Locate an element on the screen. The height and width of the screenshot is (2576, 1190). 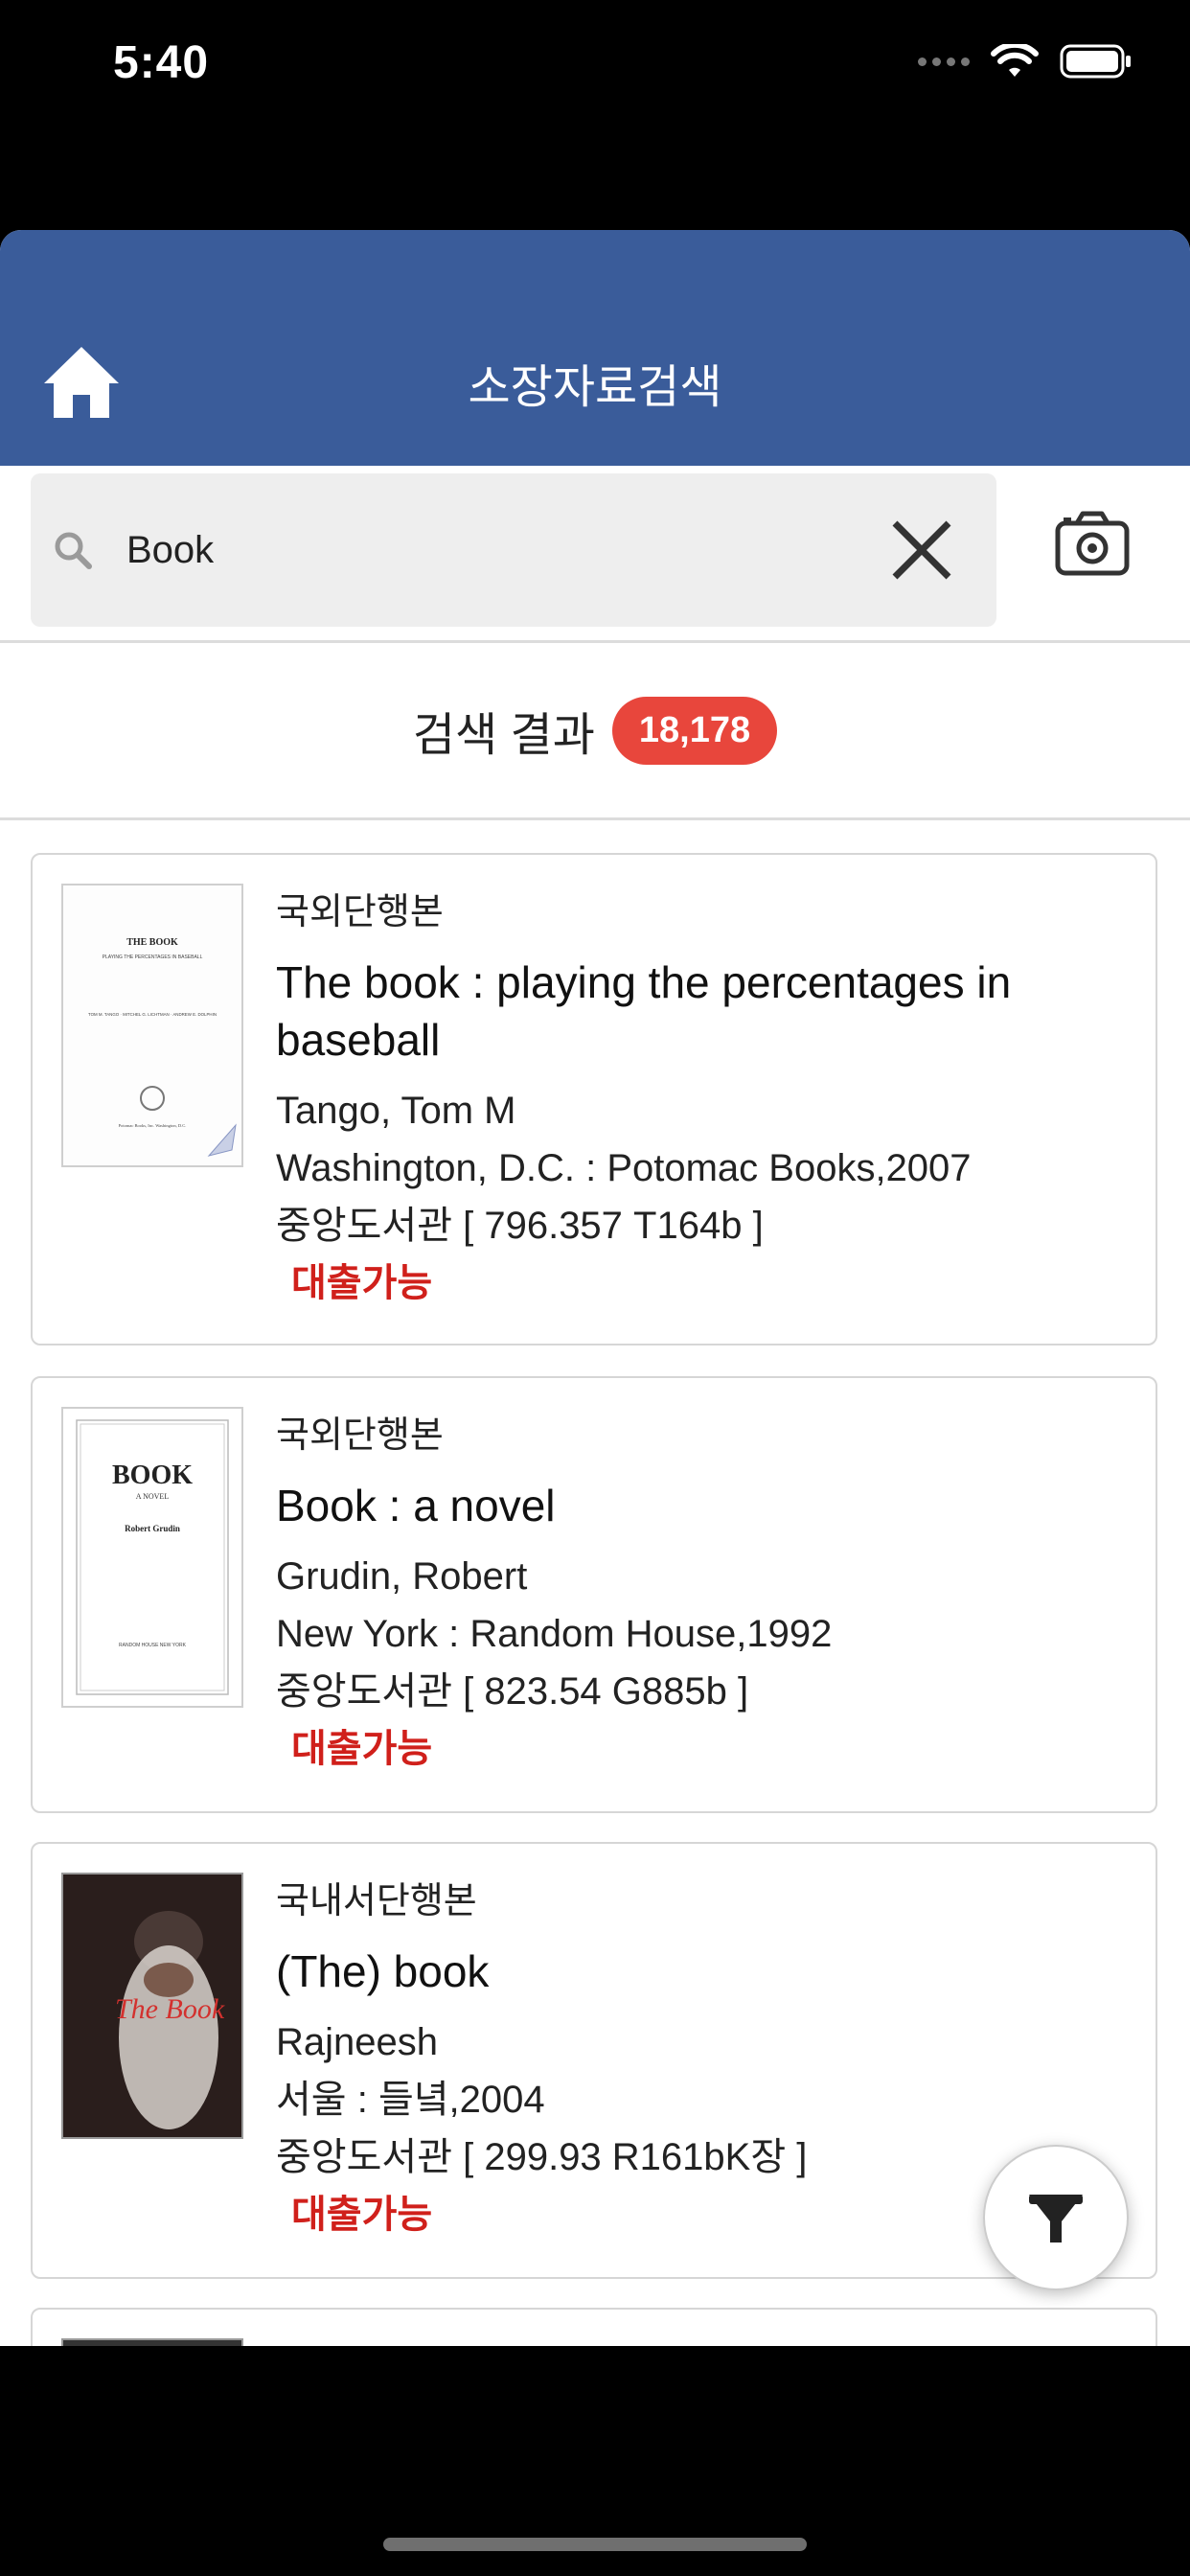
search-icon is located at coordinates (74, 550).